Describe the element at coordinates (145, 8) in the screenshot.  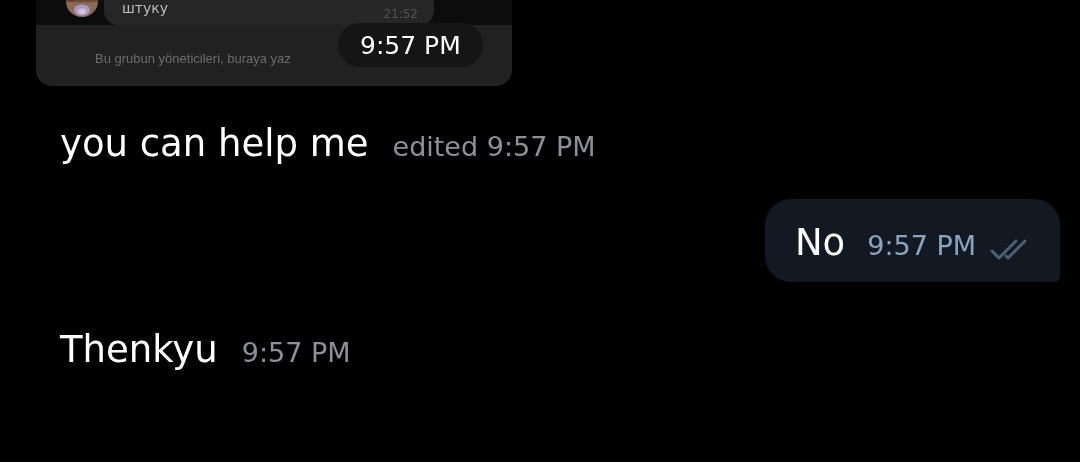
I see `preview-text: штуку` at that location.